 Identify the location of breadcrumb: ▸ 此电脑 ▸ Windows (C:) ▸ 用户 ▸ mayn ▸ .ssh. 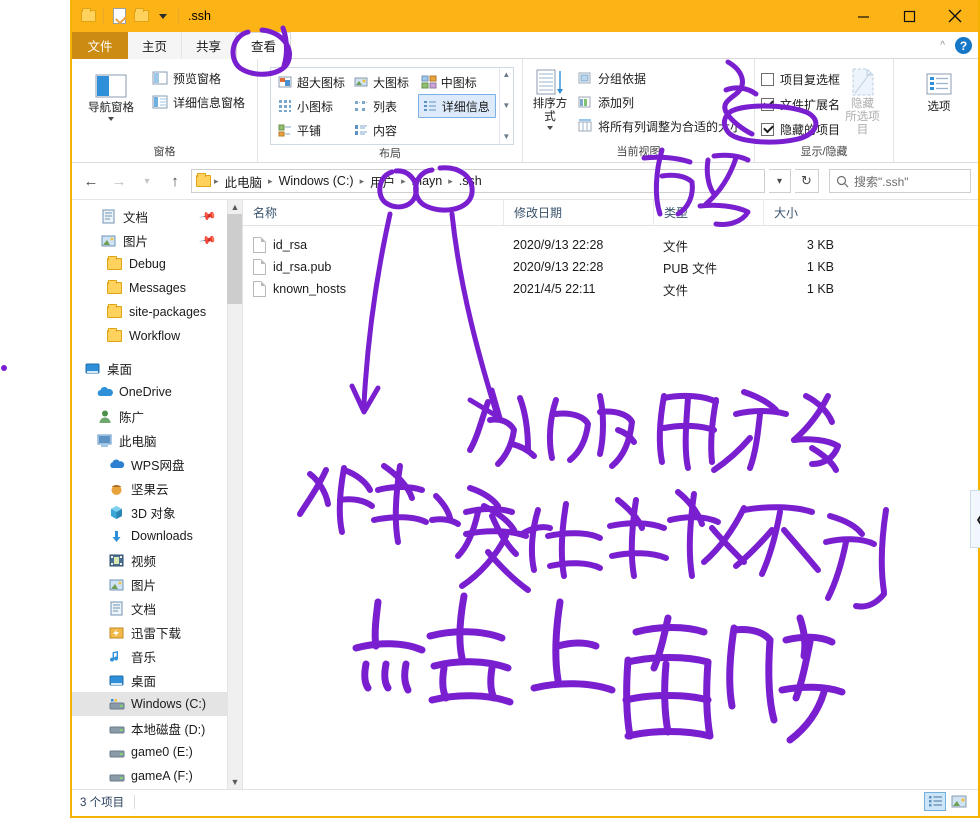
(478, 181).